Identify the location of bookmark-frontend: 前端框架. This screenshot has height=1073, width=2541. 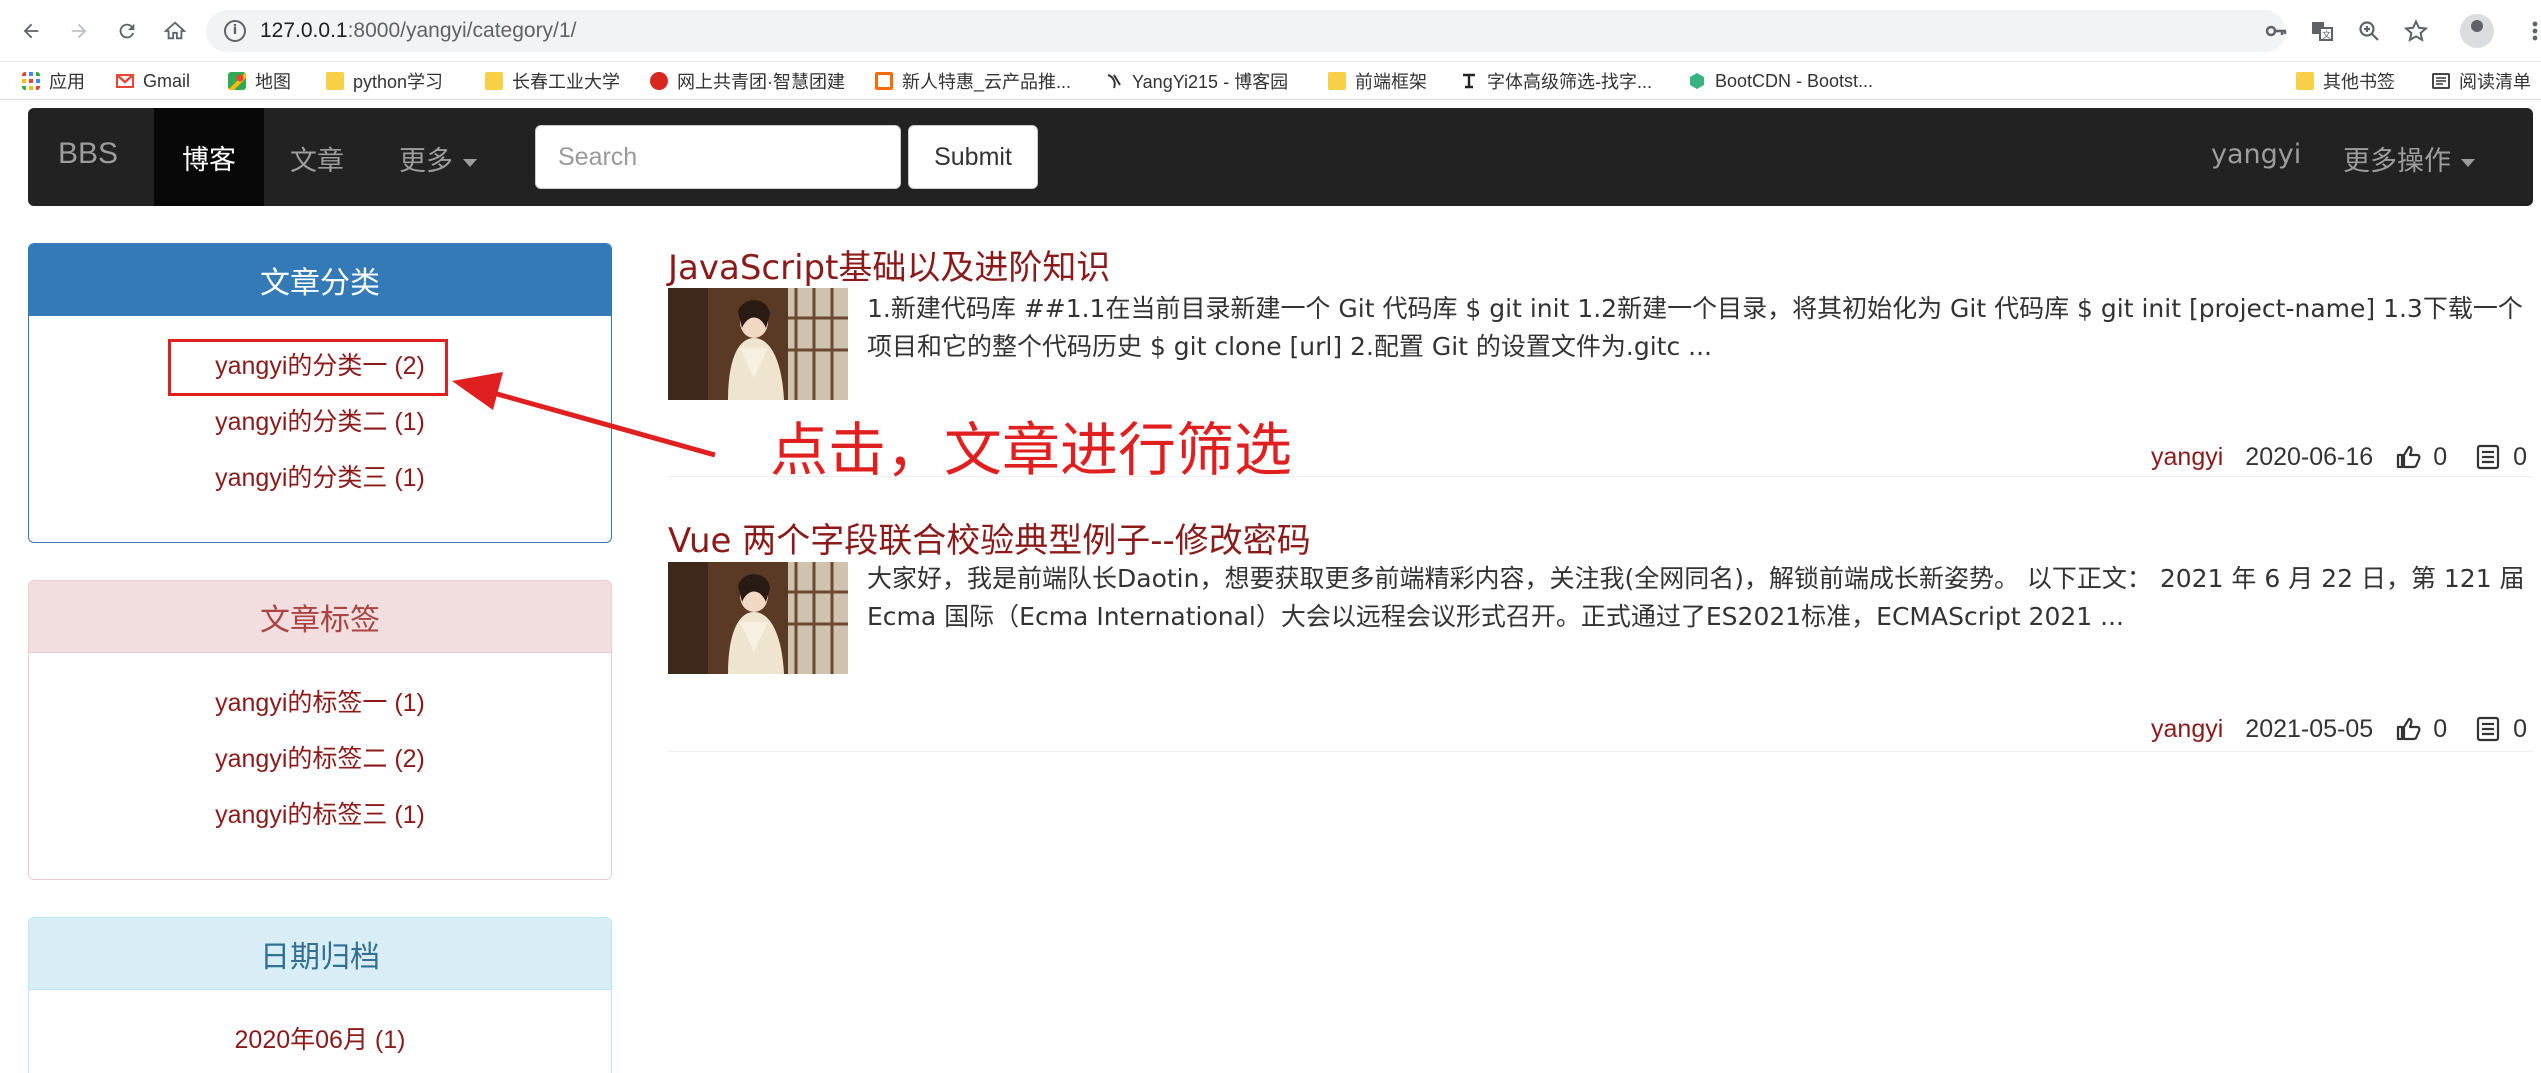
(1377, 81).